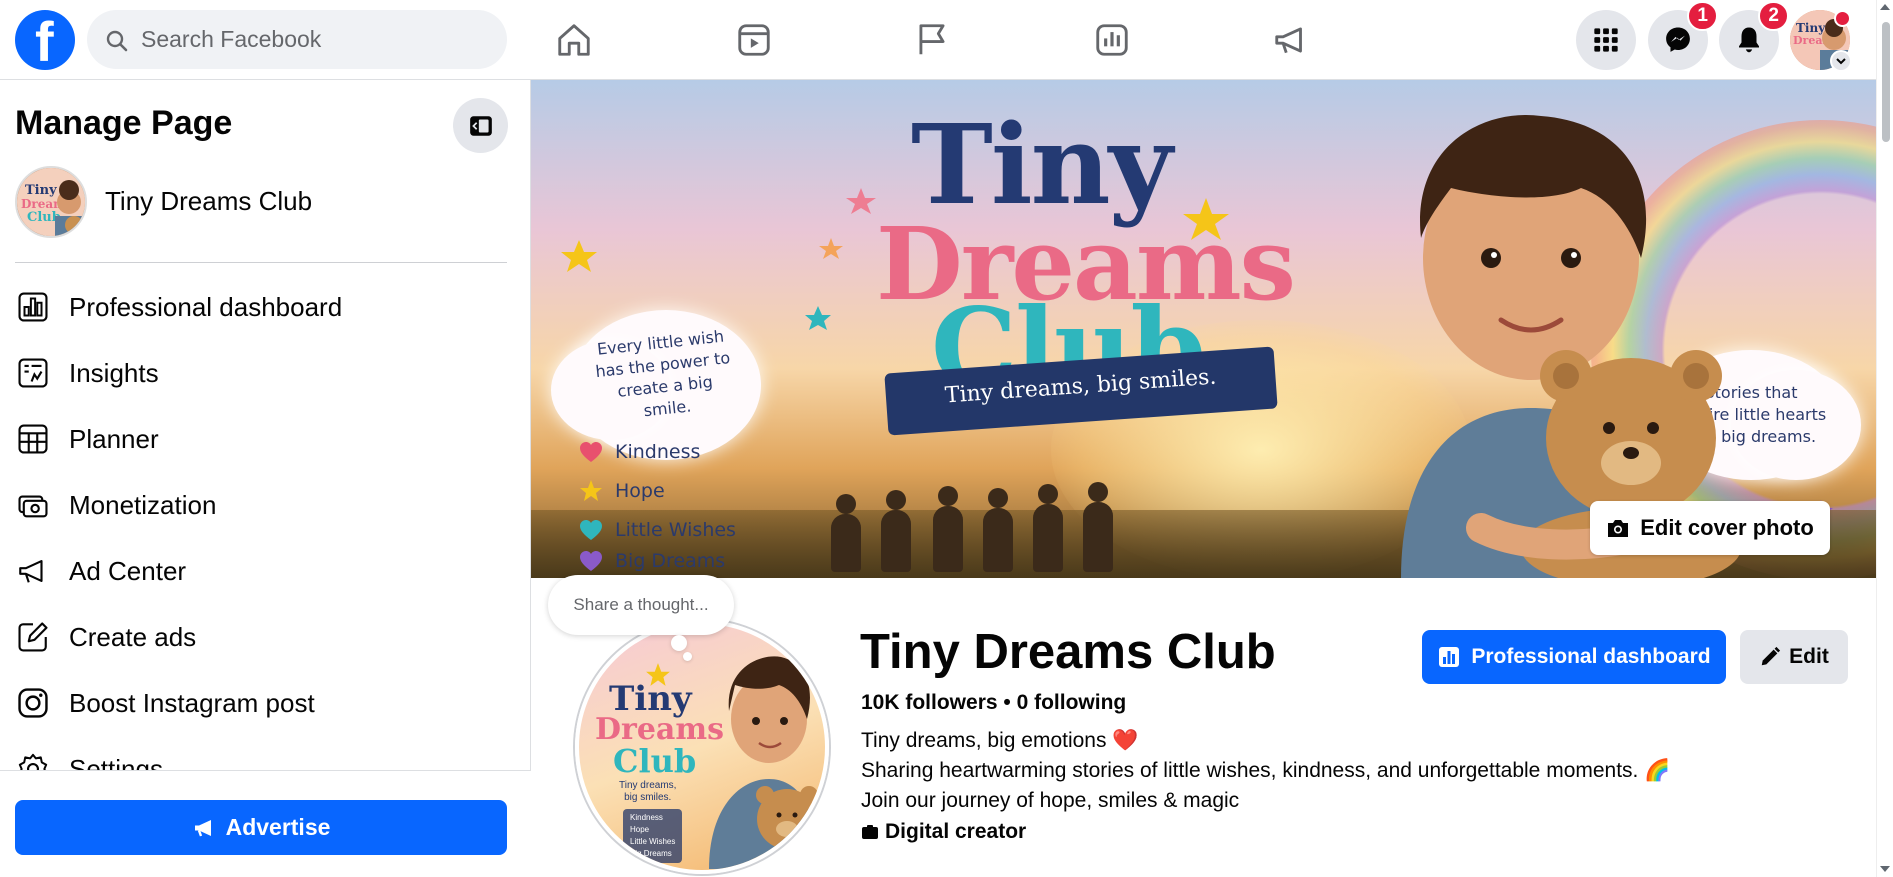 This screenshot has height=877, width=1893. Describe the element at coordinates (265, 637) in the screenshot. I see `sidebar-item-create-ads: Create ads` at that location.